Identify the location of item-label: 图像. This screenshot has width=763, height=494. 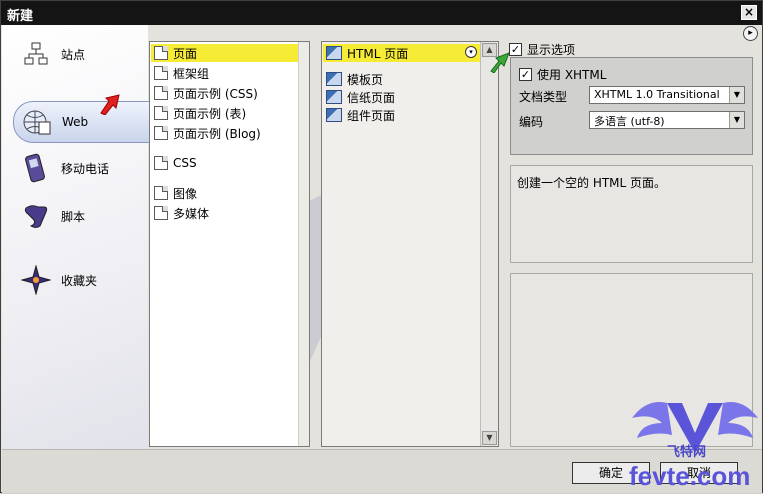
(185, 193).